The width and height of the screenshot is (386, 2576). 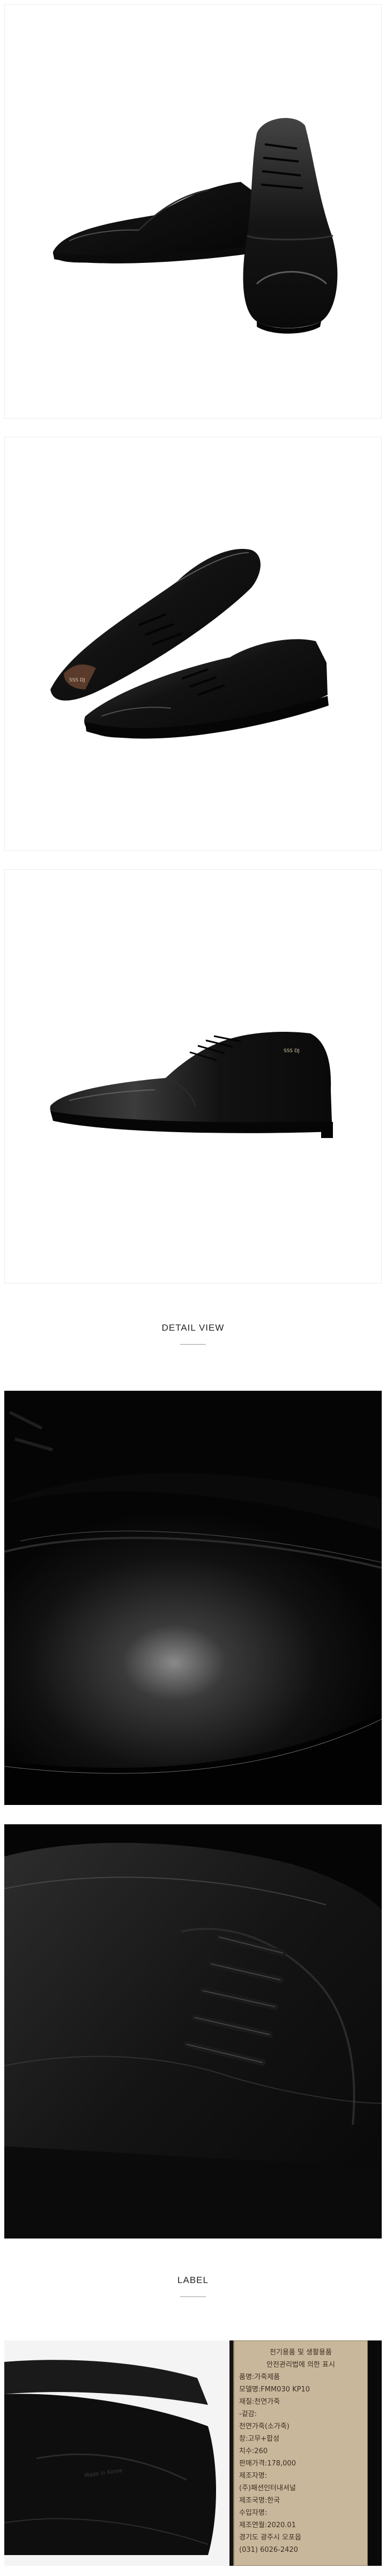 What do you see at coordinates (253, 2451) in the screenshot?
I see `tag-line: 치수:260` at bounding box center [253, 2451].